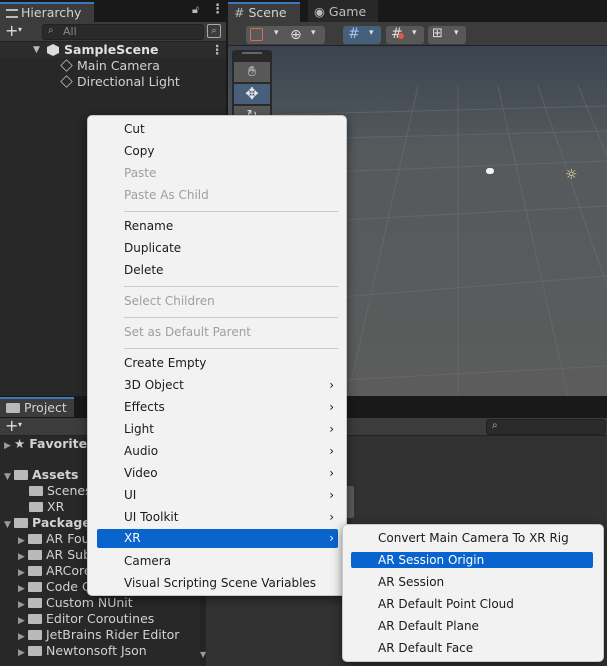 The width and height of the screenshot is (607, 666). I want to click on menu-item-label: Delete, so click(144, 270).